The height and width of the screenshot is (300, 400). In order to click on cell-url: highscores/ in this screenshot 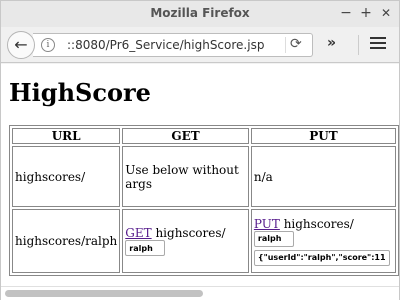, I will do `click(66, 176)`.